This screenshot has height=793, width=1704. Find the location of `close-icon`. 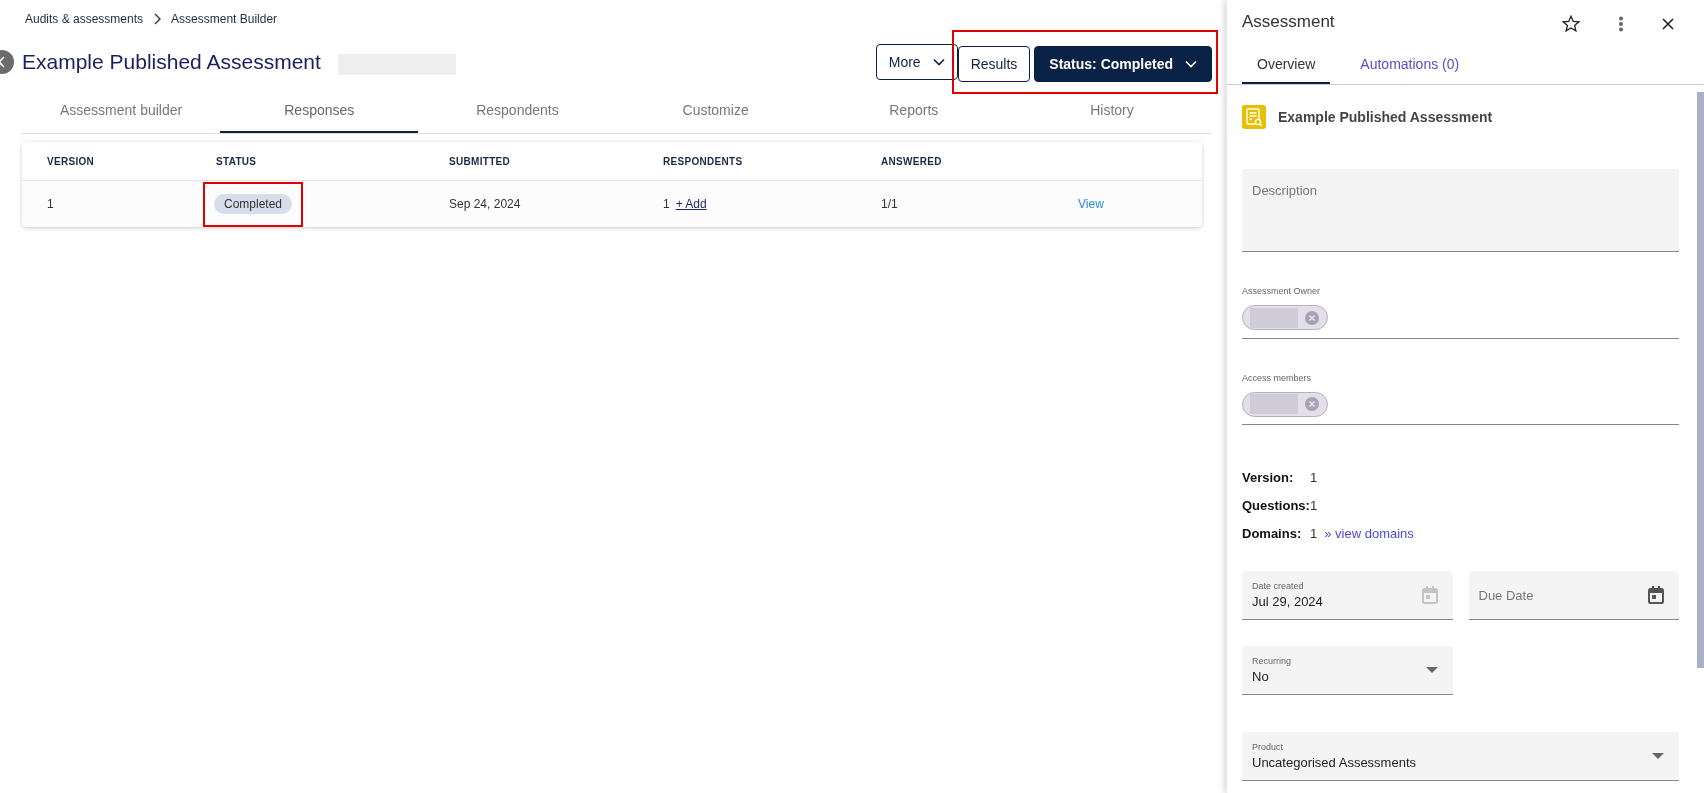

close-icon is located at coordinates (1668, 24).